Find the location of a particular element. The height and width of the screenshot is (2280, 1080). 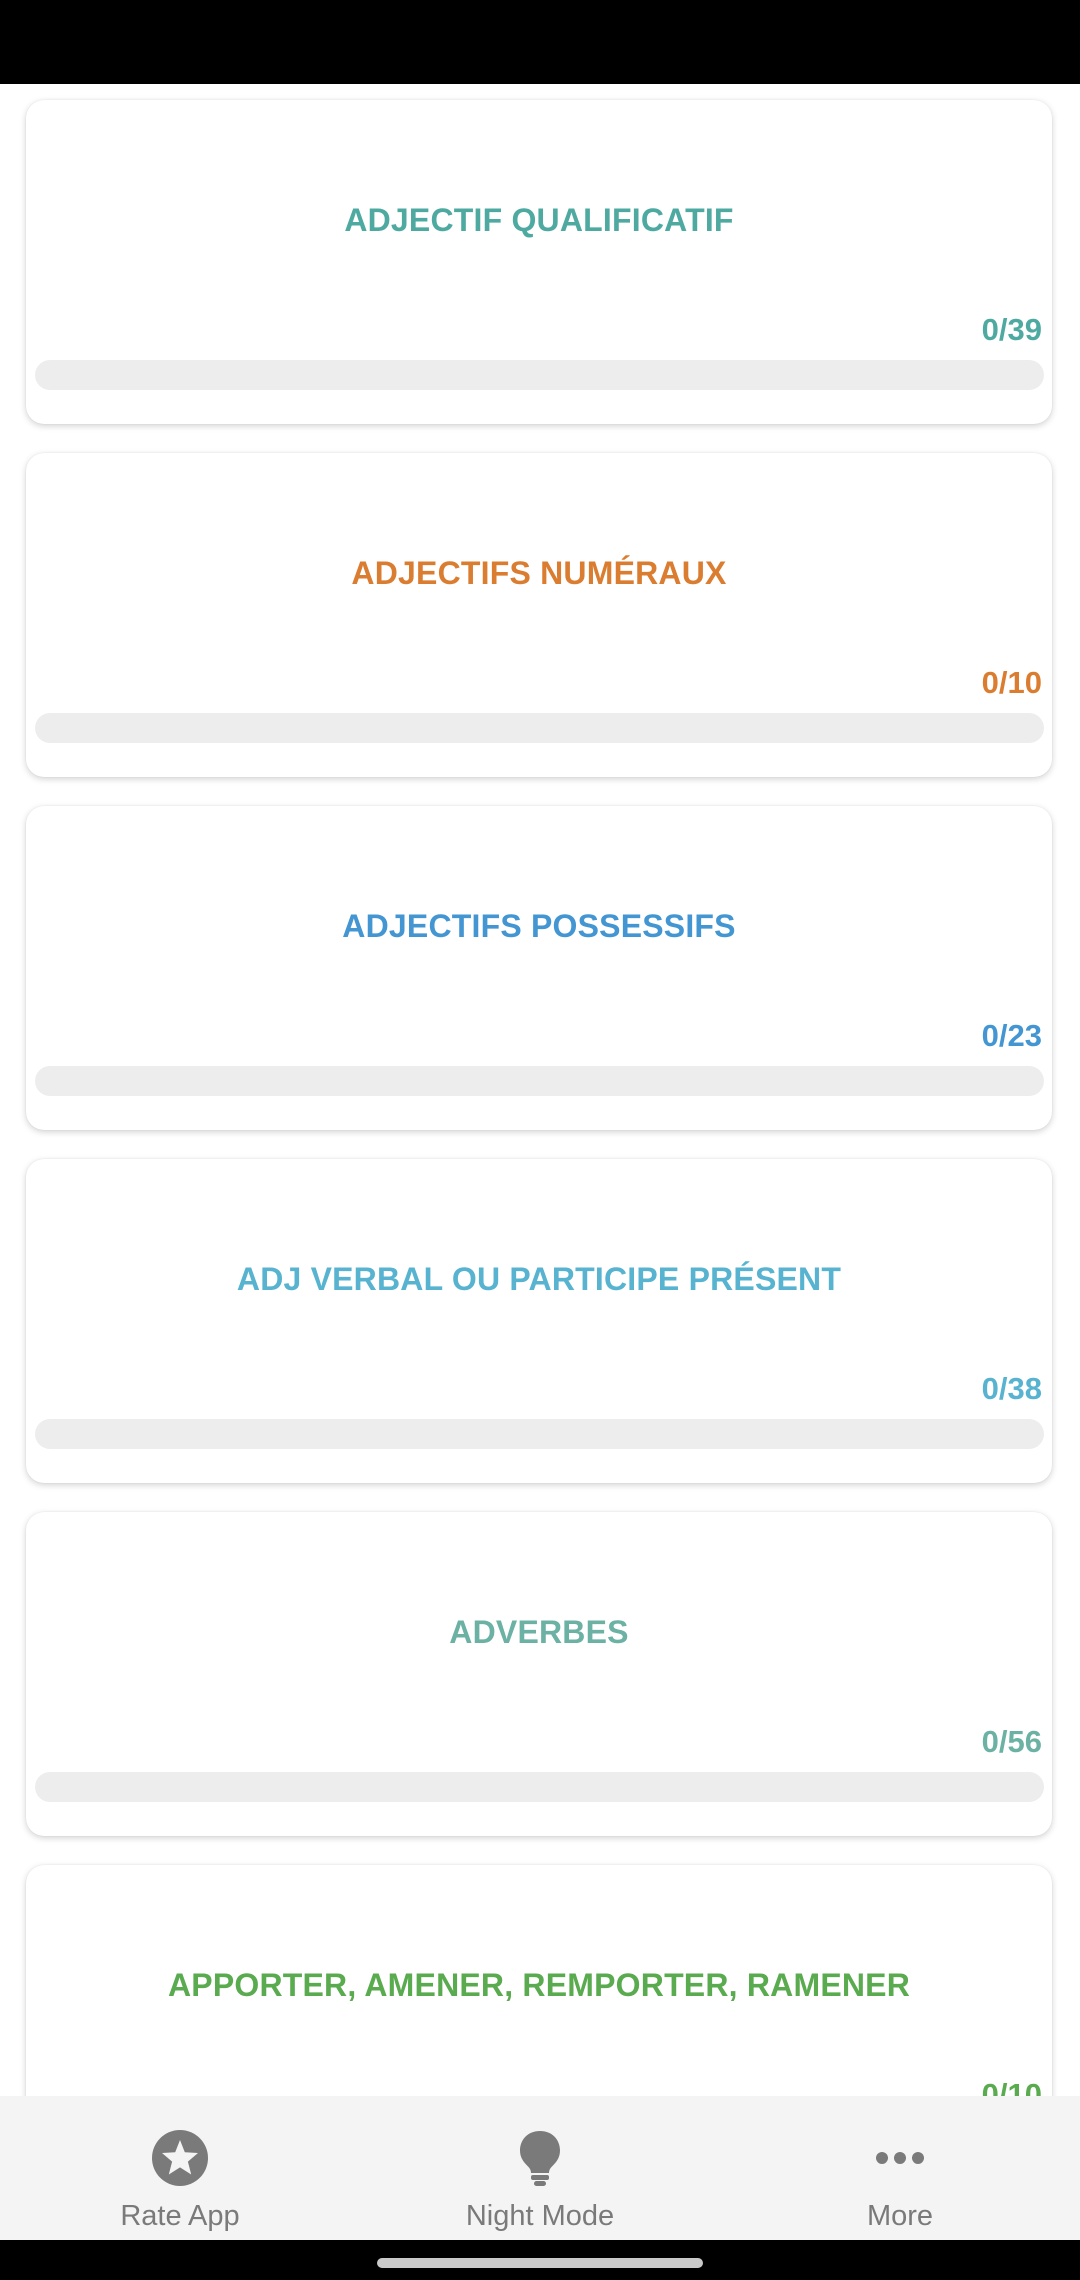

topic-title: ADJECTIFS NUMÉRAUX is located at coordinates (539, 573).